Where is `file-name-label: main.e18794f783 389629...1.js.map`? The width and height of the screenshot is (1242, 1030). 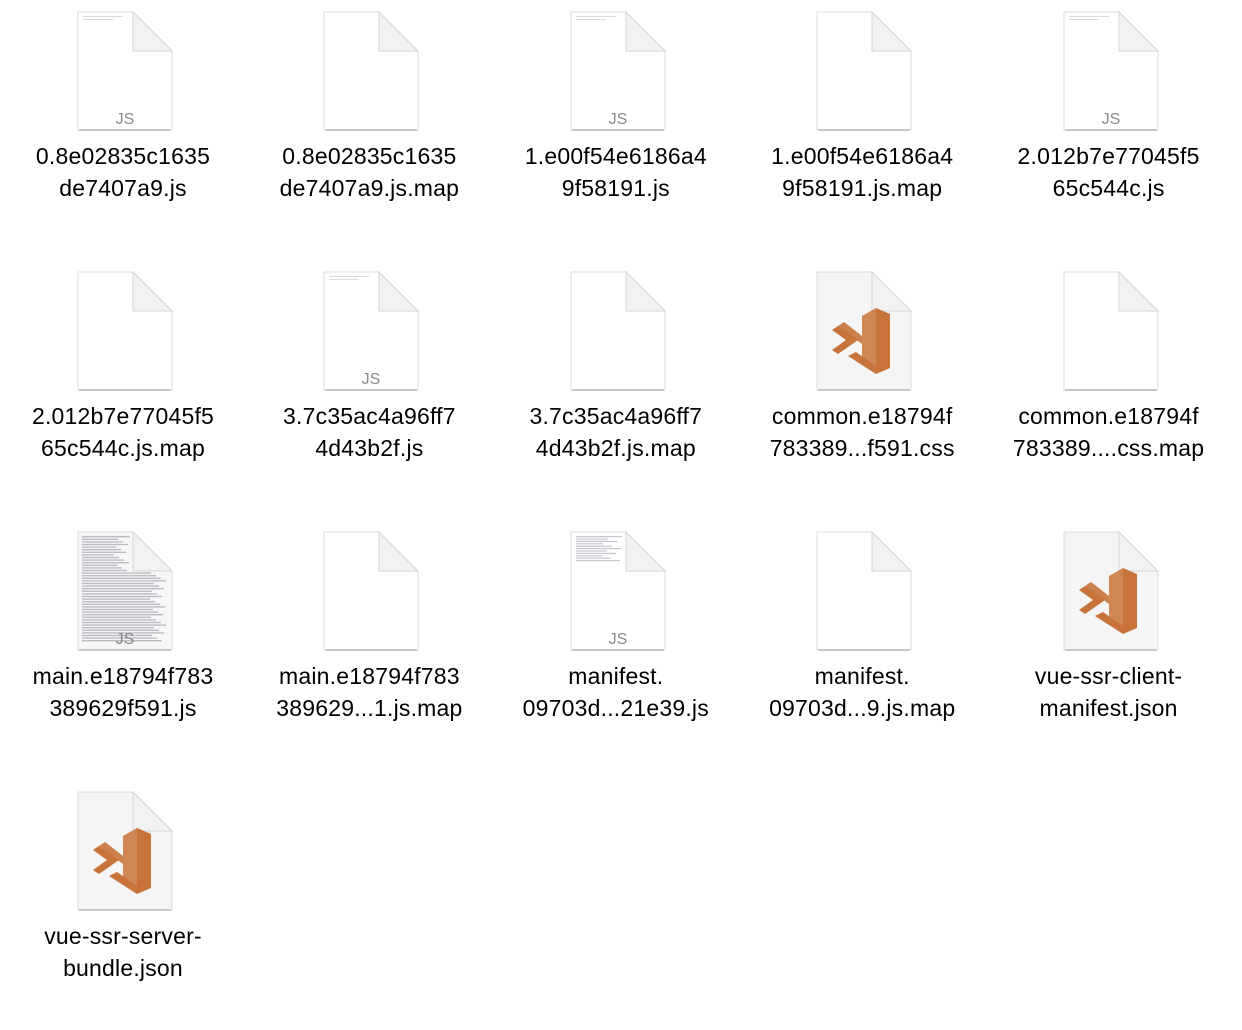 file-name-label: main.e18794f783 389629...1.js.map is located at coordinates (369, 692).